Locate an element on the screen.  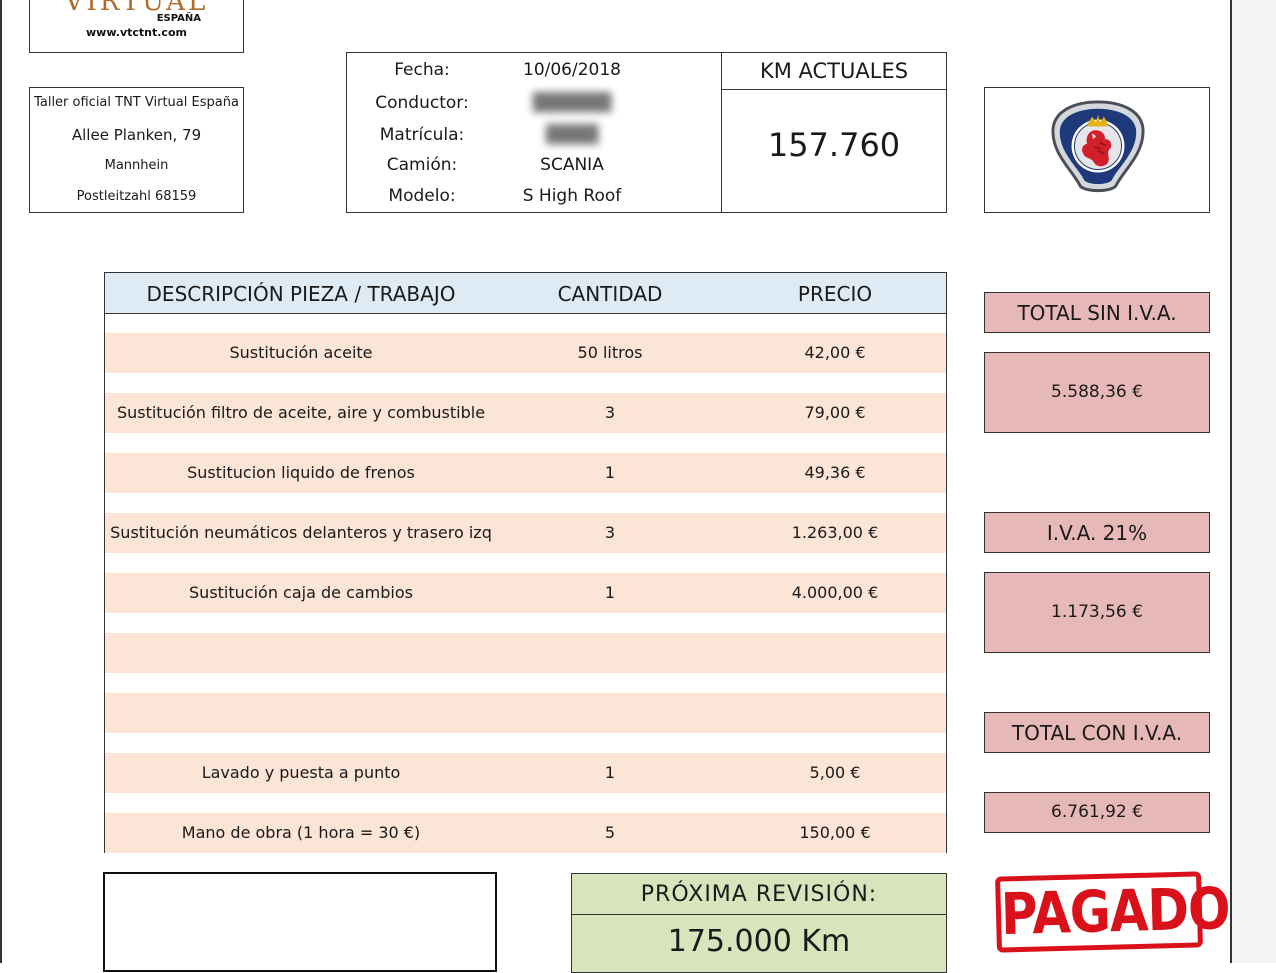
iva-value: 1.173,56 € is located at coordinates (1097, 612).